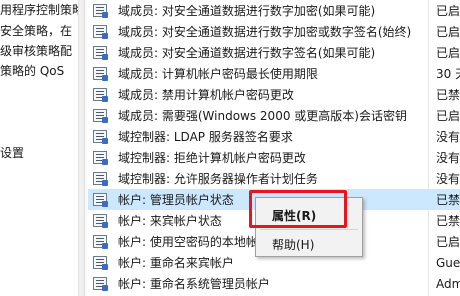  I want to click on tree-item-qos-policy: 策略的 QoS, so click(32, 71).